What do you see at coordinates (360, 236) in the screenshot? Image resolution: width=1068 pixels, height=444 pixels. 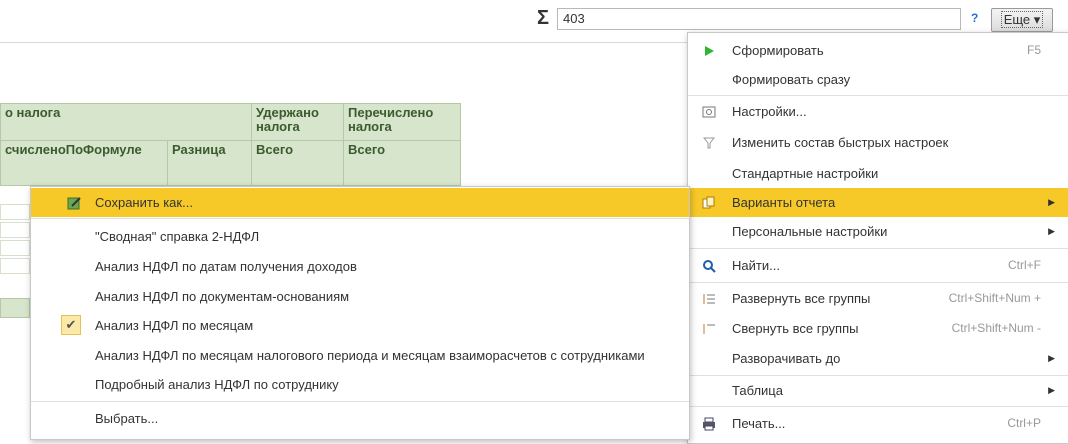 I see `submenu-item-variant: "Сводная" справка 2-НДФЛ` at bounding box center [360, 236].